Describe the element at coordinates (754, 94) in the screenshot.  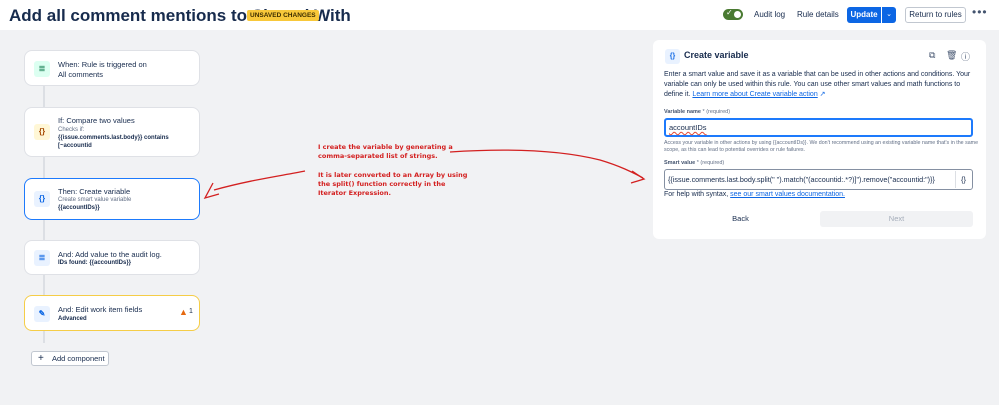
I see `learn-more-link: Learn more about Create variable action` at that location.